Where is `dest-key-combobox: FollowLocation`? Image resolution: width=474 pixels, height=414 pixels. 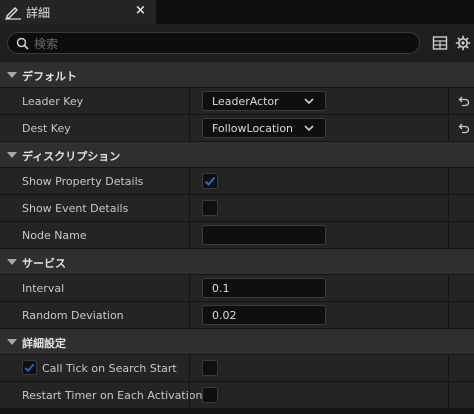
dest-key-combobox: FollowLocation is located at coordinates (264, 128).